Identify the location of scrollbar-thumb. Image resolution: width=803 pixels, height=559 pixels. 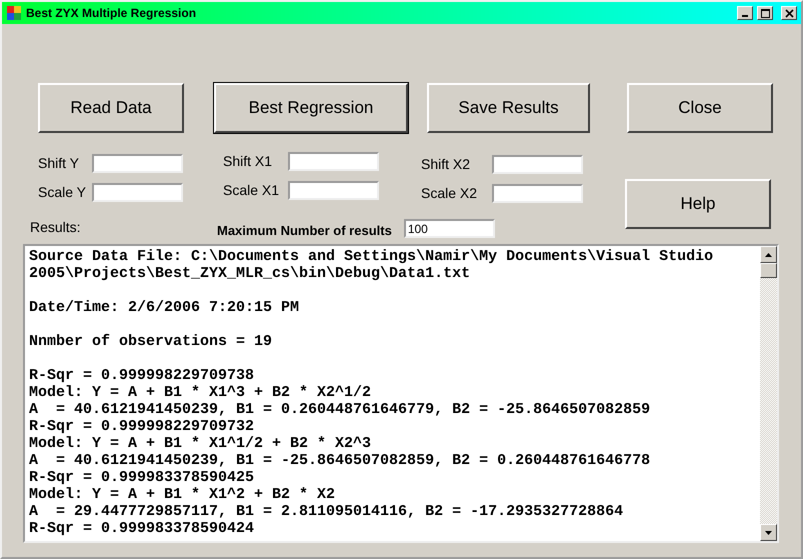
(768, 270).